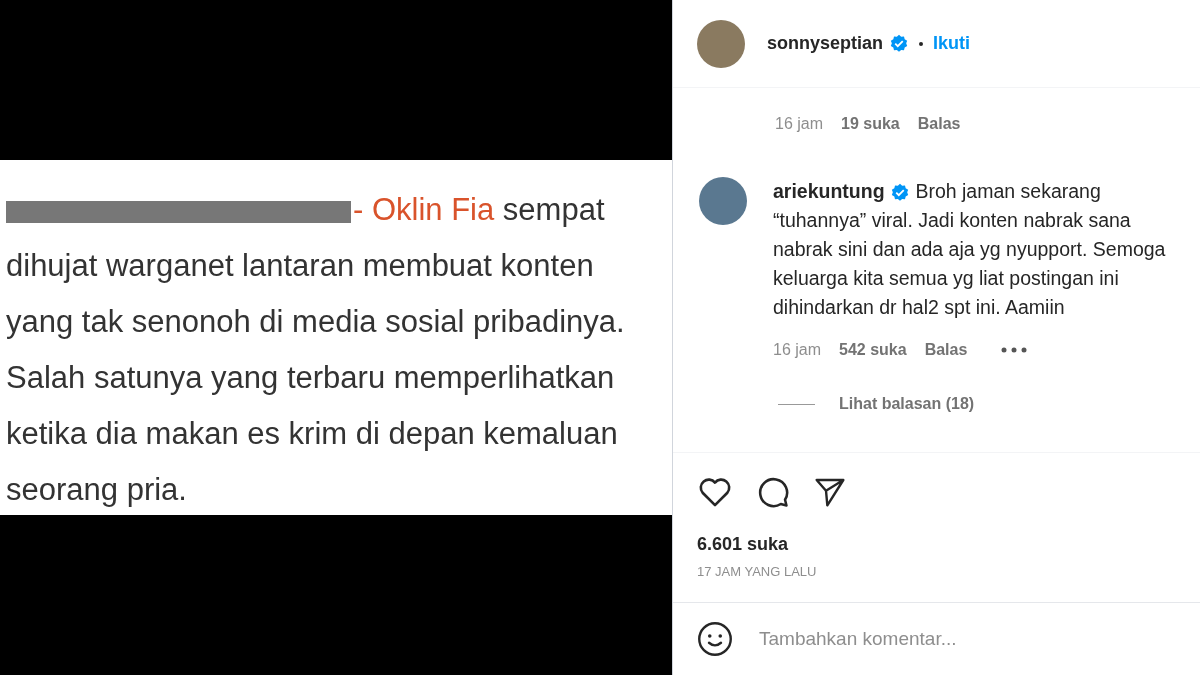 This screenshot has height=675, width=1200. Describe the element at coordinates (757, 572) in the screenshot. I see `post-time: 17 JAM YANG LALU` at that location.